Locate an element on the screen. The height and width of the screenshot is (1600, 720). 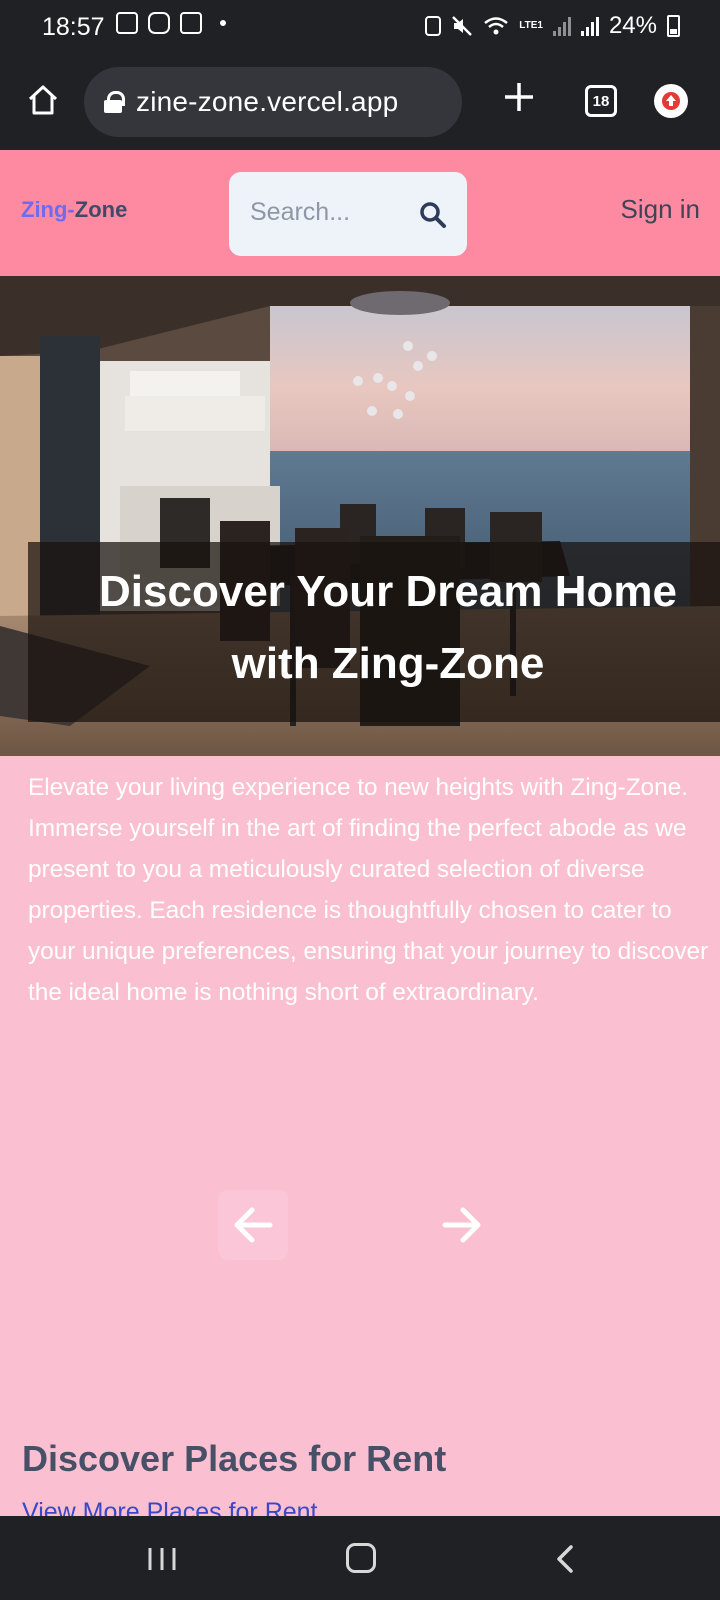
up-arrow-icon is located at coordinates (671, 101).